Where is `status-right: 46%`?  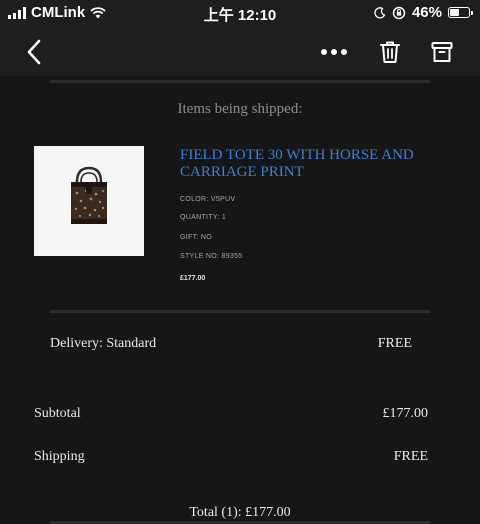
status-right: 46% is located at coordinates (423, 12).